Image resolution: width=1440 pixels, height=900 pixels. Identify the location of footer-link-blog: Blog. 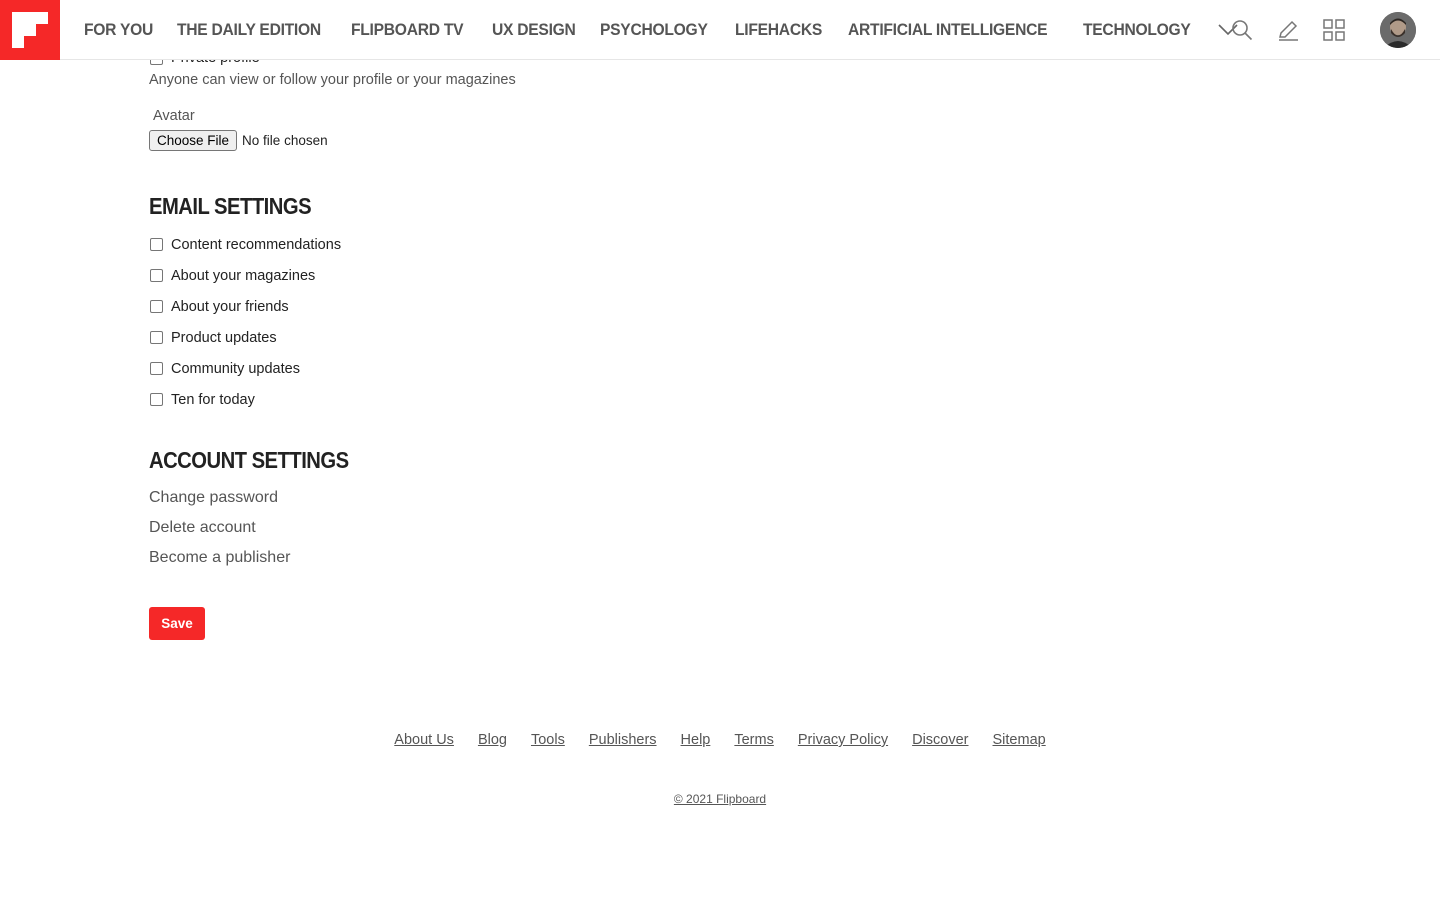
(492, 740).